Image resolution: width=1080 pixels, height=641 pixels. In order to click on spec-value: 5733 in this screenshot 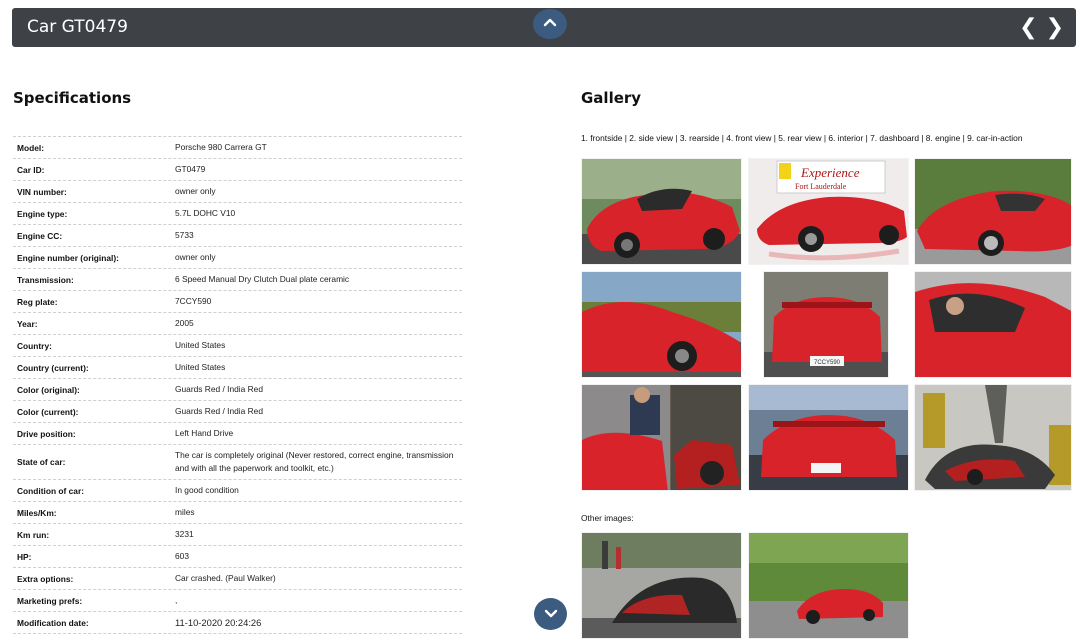, I will do `click(184, 235)`.